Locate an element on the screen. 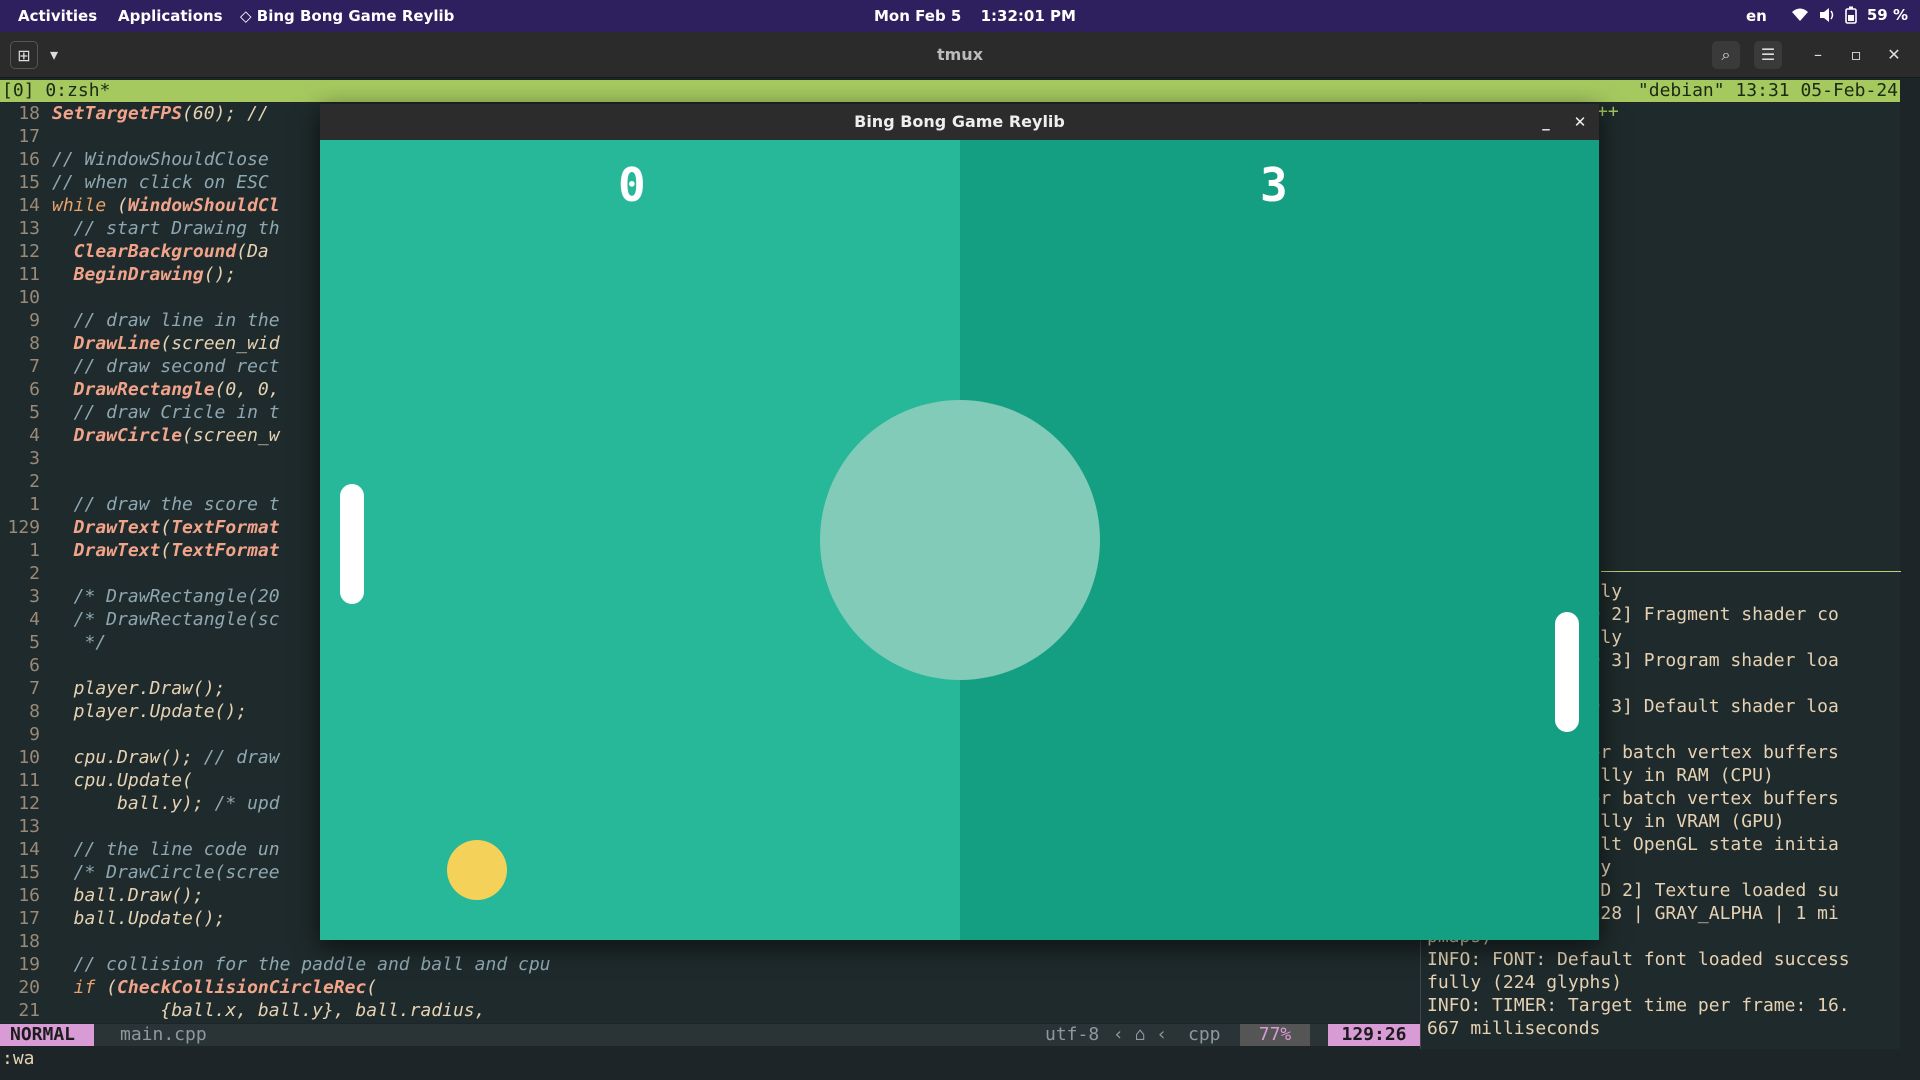  code-token: SetTargetFPS is located at coordinates (117, 113).